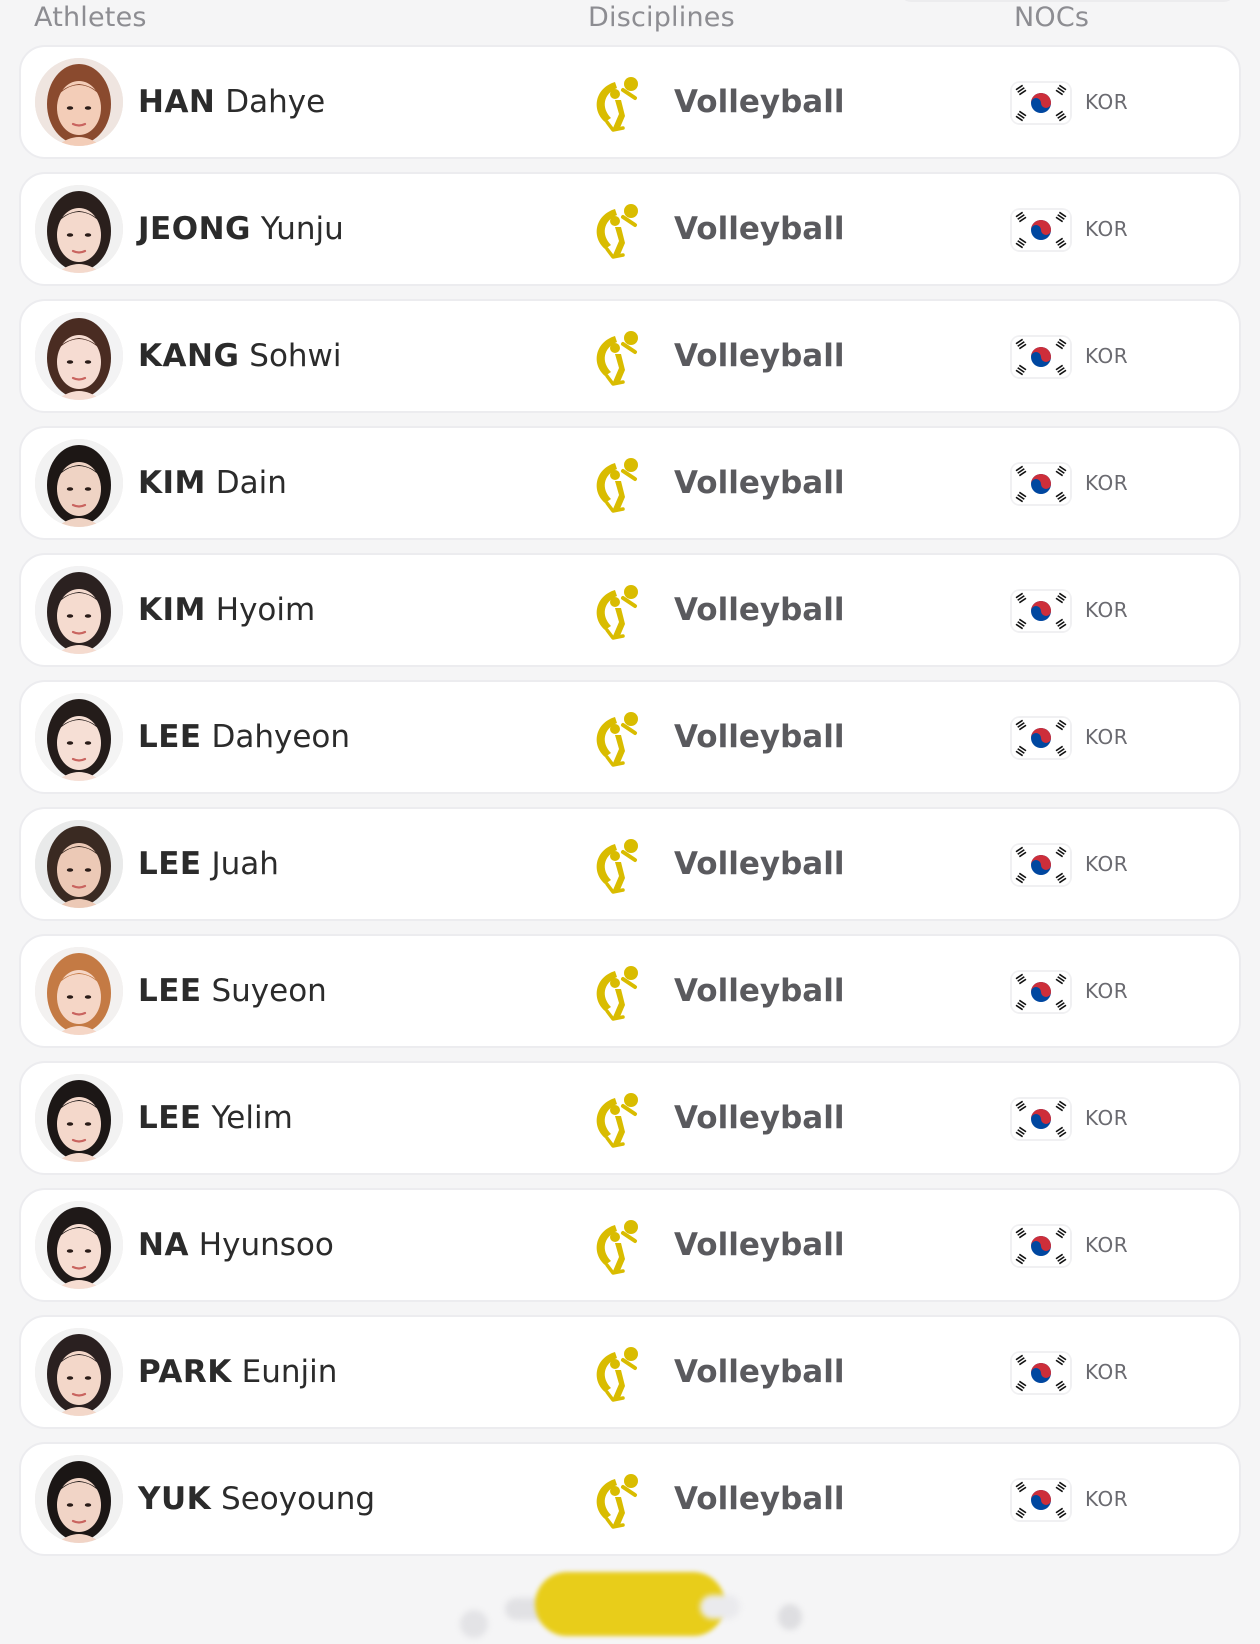  I want to click on athlete-last-name: KANG, so click(189, 356).